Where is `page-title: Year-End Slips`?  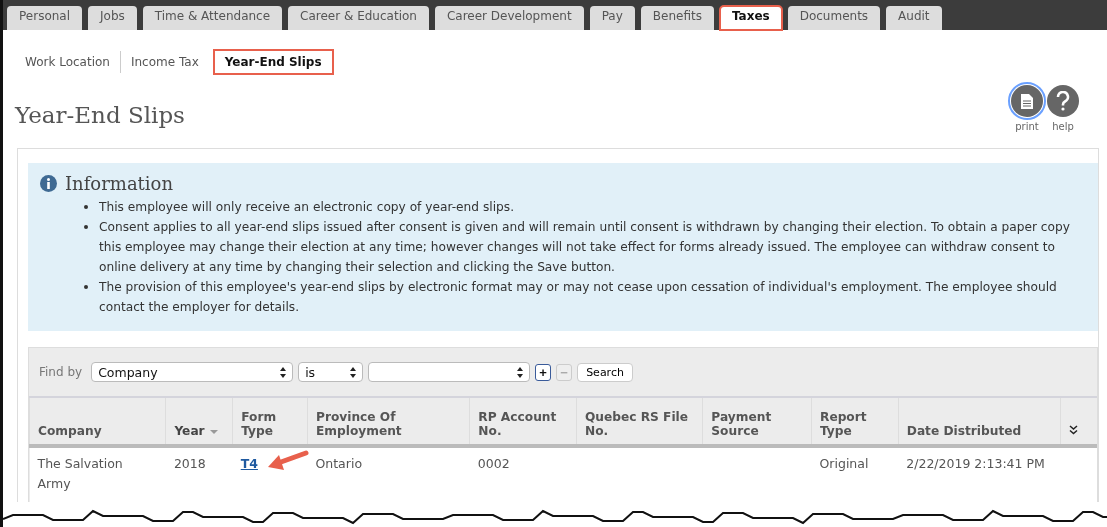 page-title: Year-End Slips is located at coordinates (100, 115).